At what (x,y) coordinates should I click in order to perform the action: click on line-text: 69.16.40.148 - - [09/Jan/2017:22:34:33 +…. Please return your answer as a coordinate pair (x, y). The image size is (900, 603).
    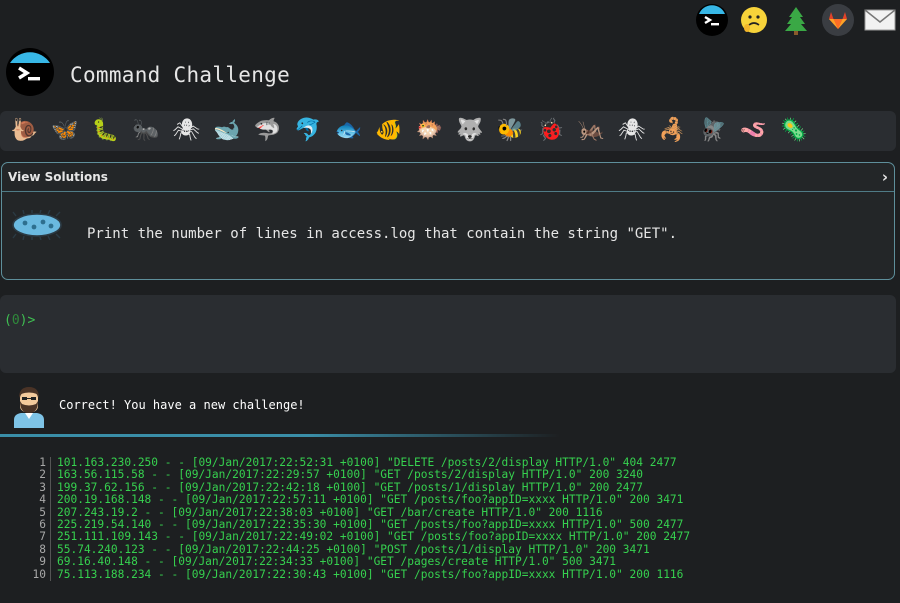
    Looking at the image, I should click on (333, 562).